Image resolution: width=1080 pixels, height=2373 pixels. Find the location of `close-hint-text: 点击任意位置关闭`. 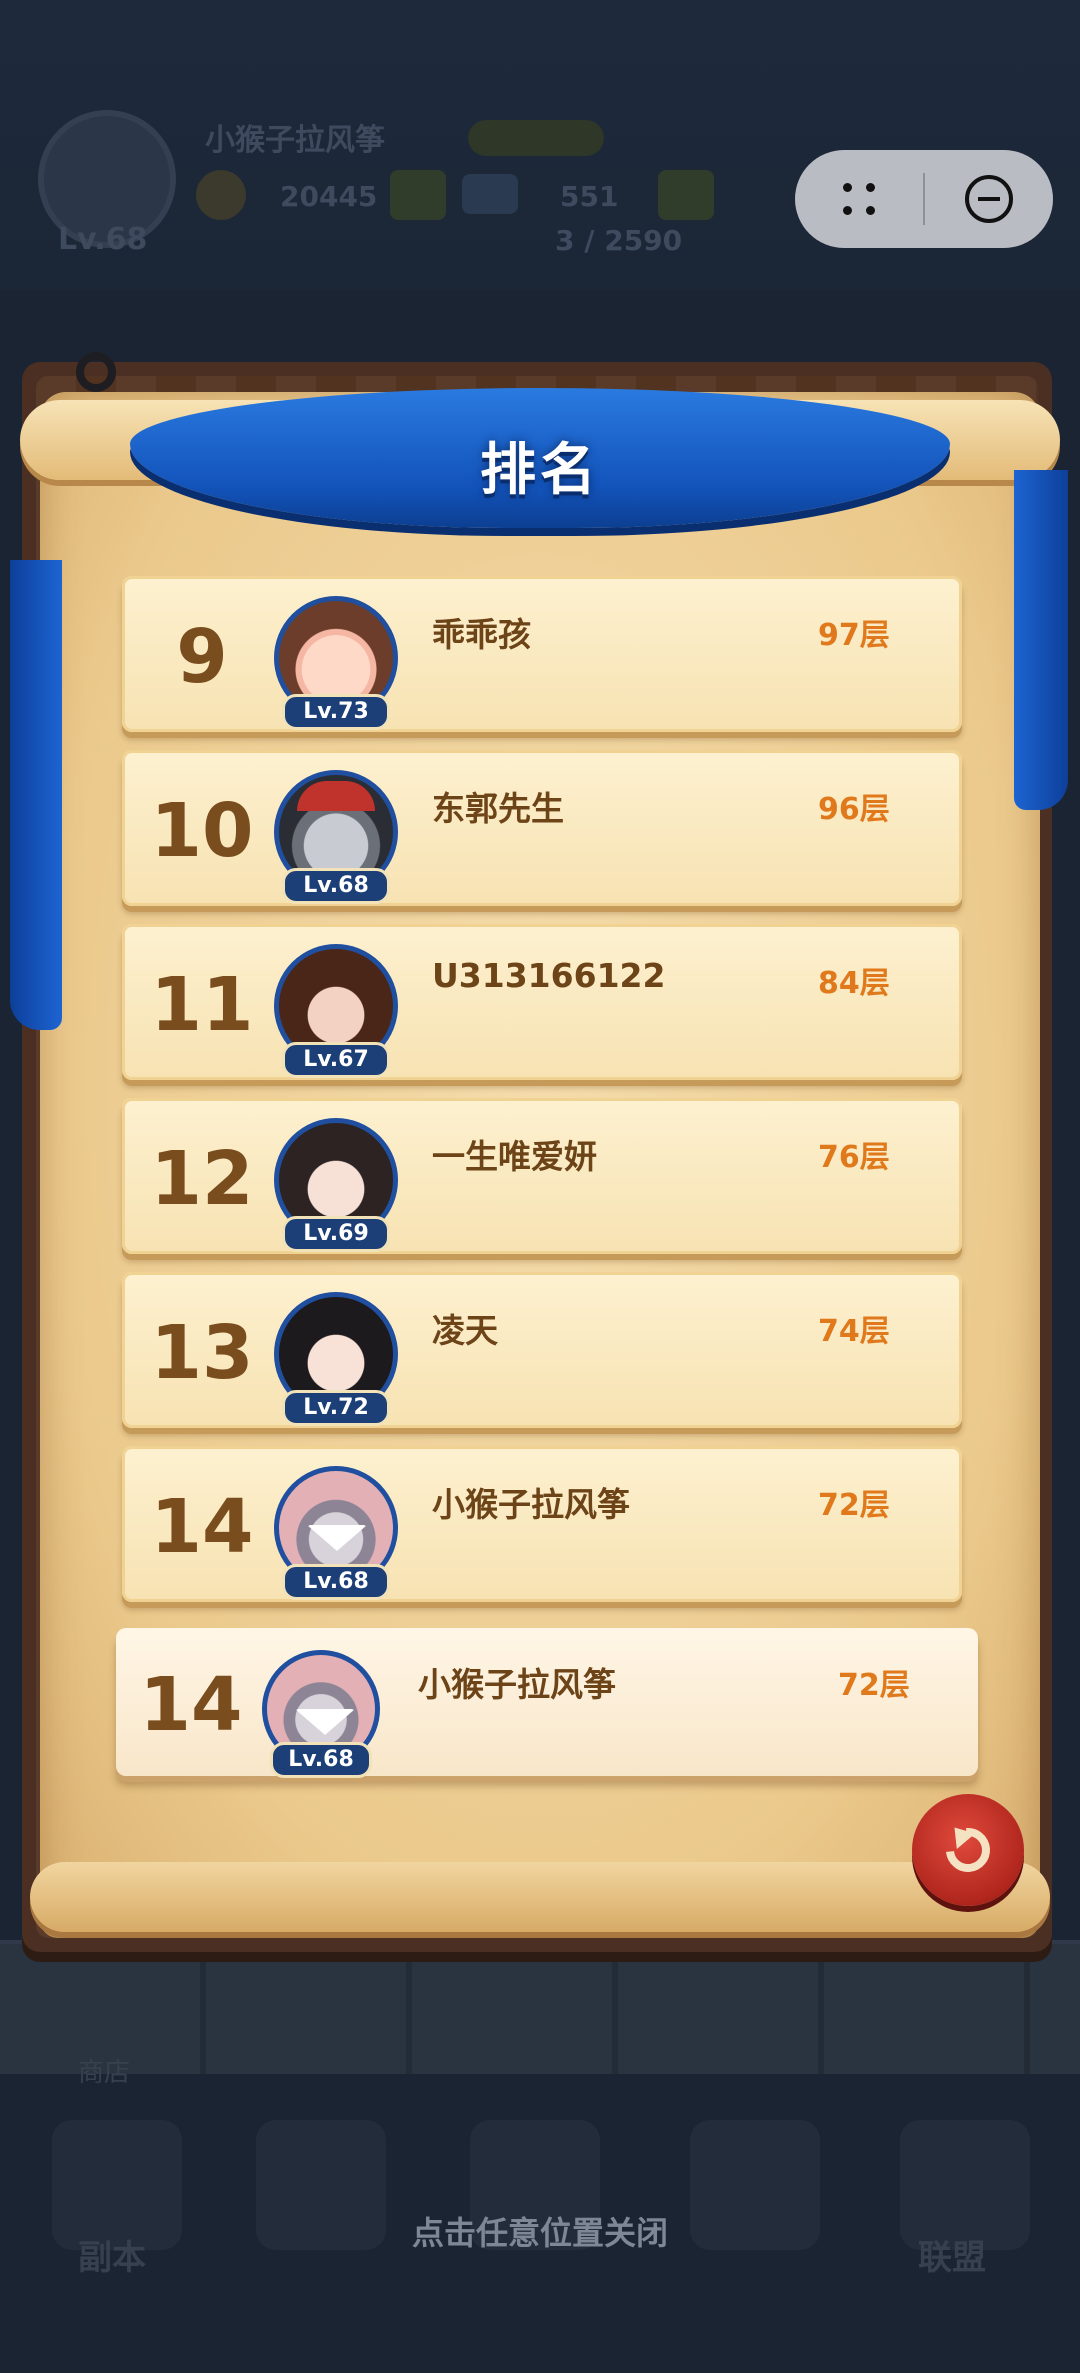

close-hint-text: 点击任意位置关闭 is located at coordinates (539, 2233).